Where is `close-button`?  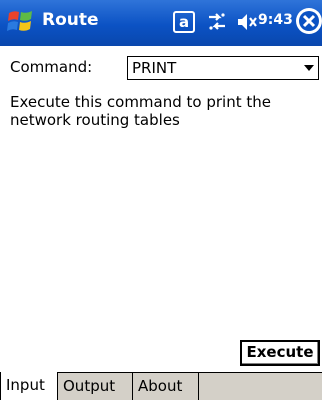 close-button is located at coordinates (309, 21).